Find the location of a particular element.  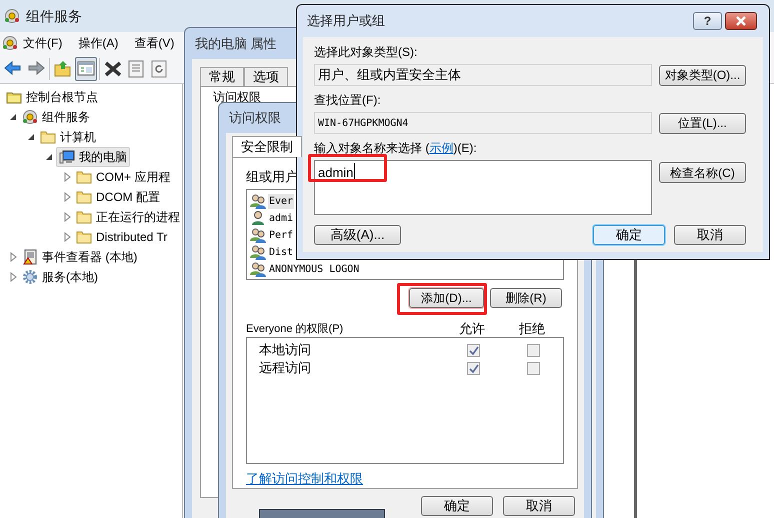

tab: 选项 is located at coordinates (266, 76).